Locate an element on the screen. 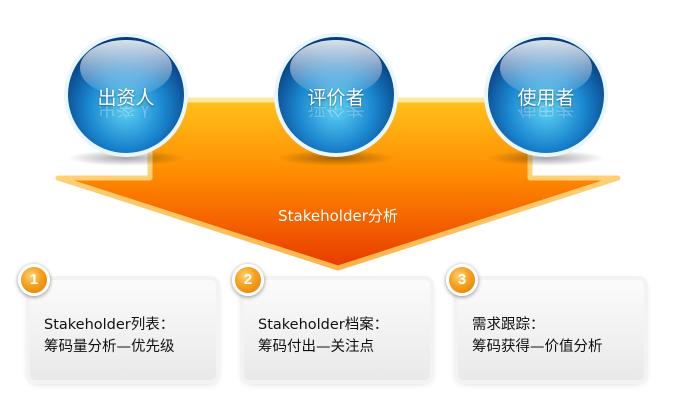 This screenshot has width=685, height=407. stakeholder-label-user: 使用者 使用者 is located at coordinates (546, 102).